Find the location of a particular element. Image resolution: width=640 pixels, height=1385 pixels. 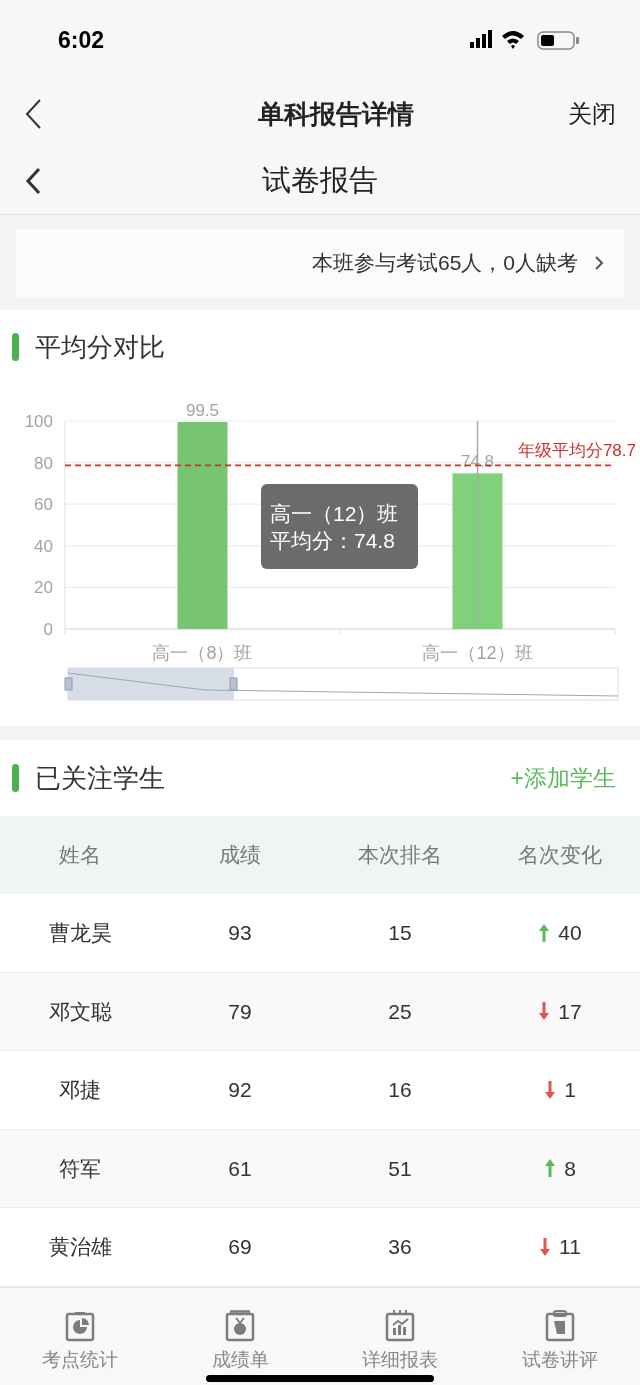

table-cell-text: 16 is located at coordinates (400, 1090).